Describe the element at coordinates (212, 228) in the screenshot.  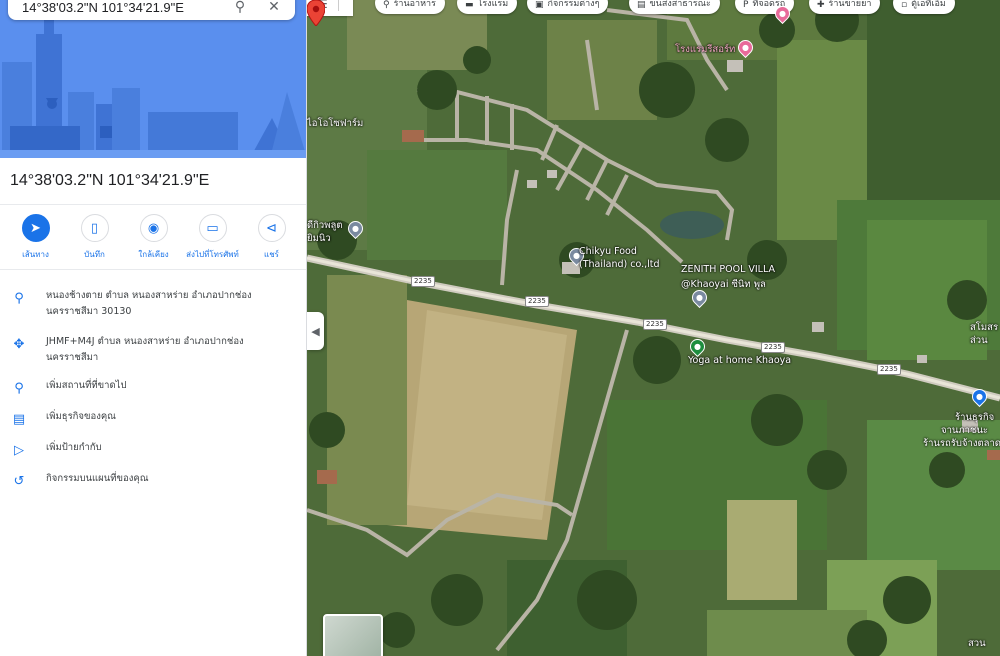
I see `send-to-phone-icon: ▭` at that location.